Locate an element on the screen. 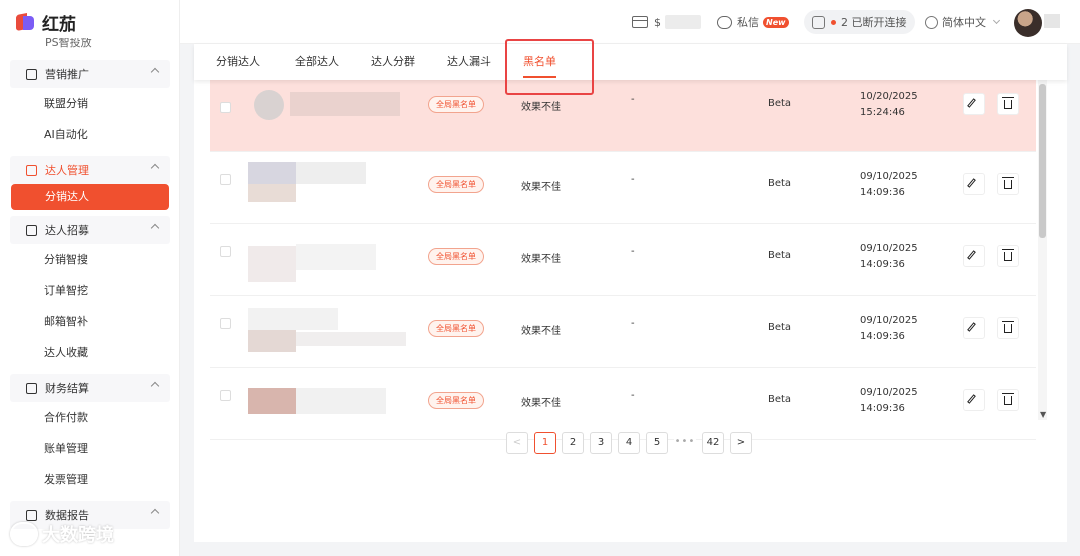 The width and height of the screenshot is (1080, 556). sidebar-item-order-mining: 订单智挖 is located at coordinates (90, 290).